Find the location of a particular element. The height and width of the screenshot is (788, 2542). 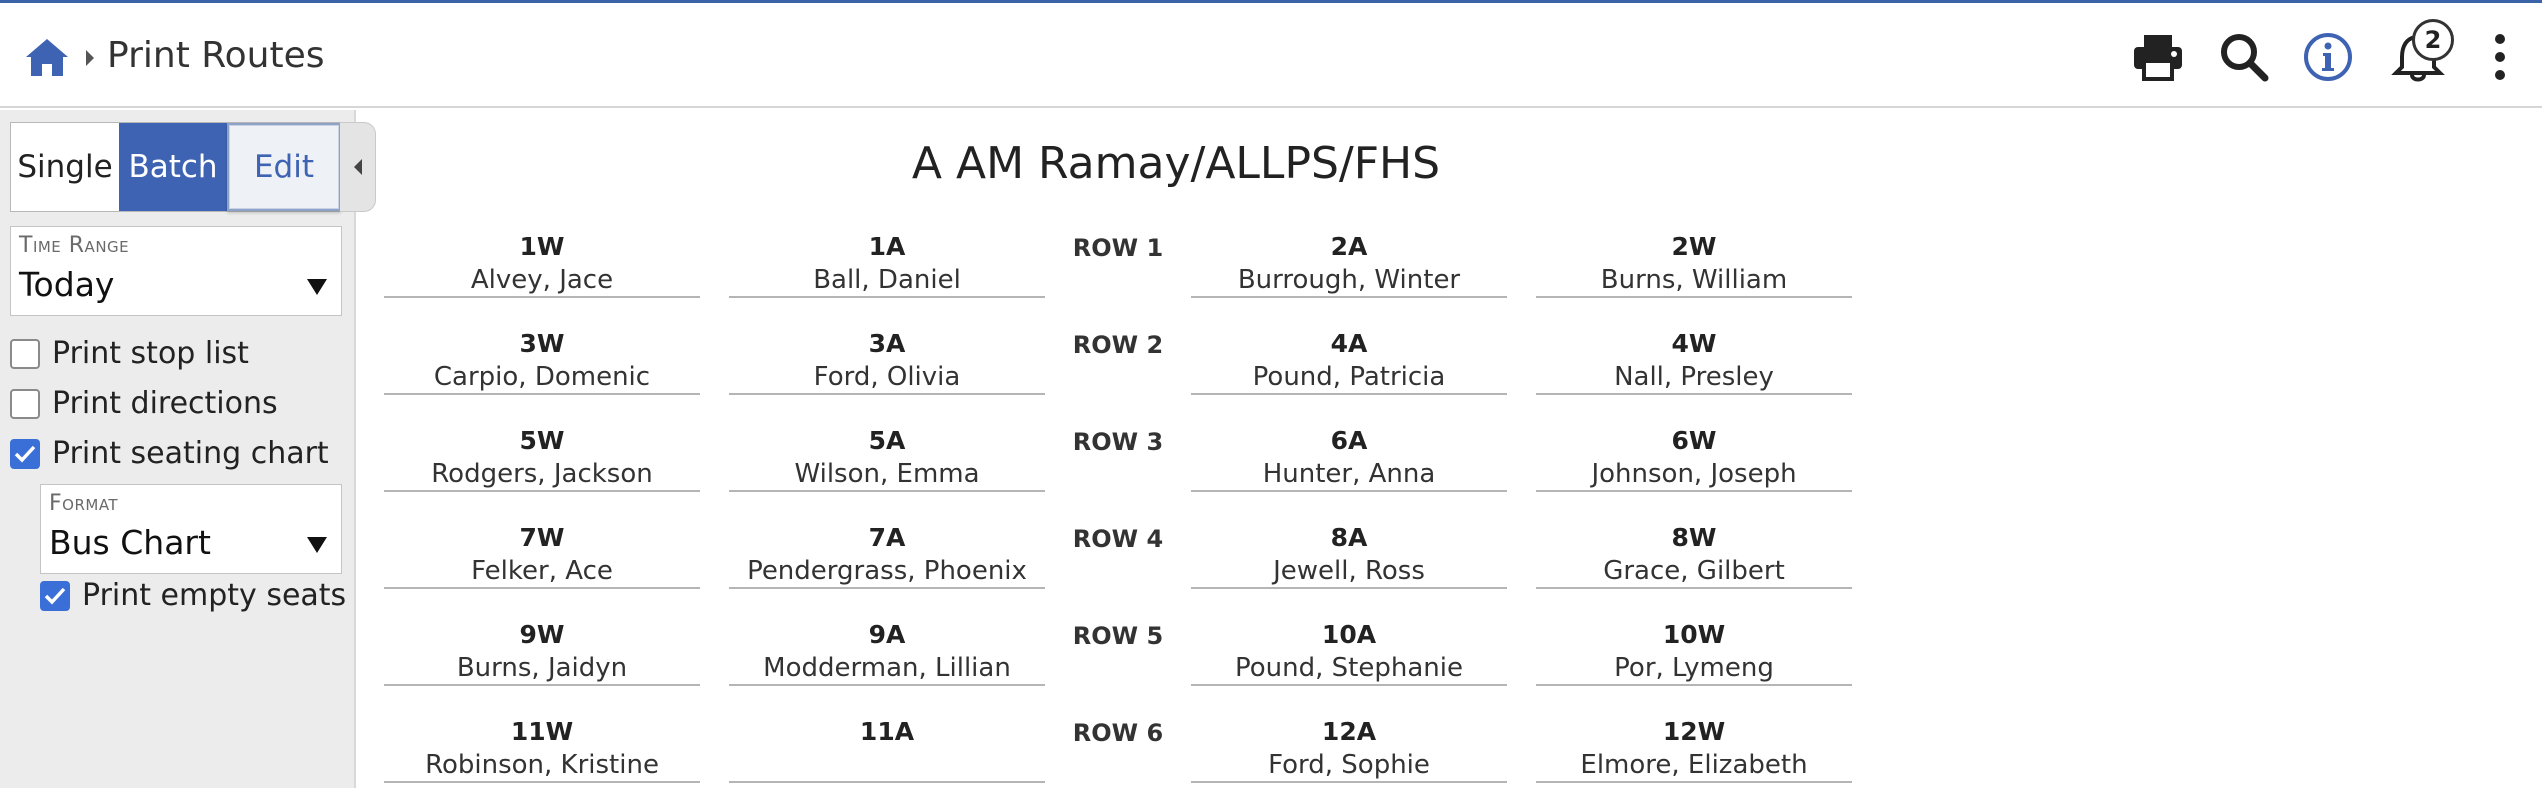

page-title: Print Routes is located at coordinates (216, 55).